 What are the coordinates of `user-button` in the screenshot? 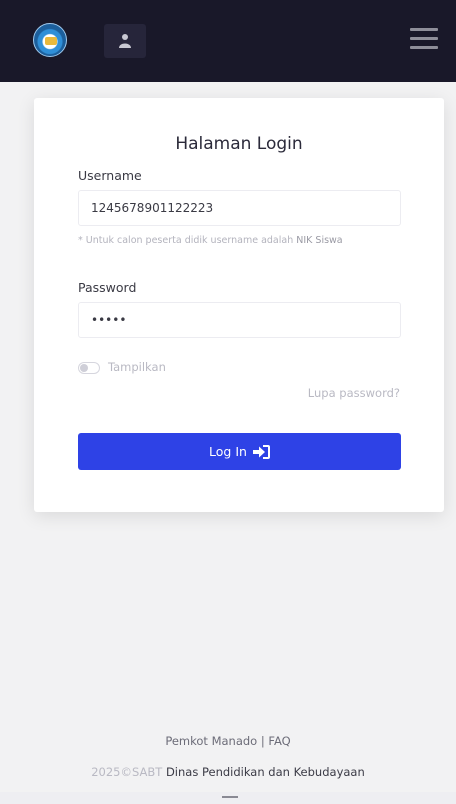 It's located at (125, 41).